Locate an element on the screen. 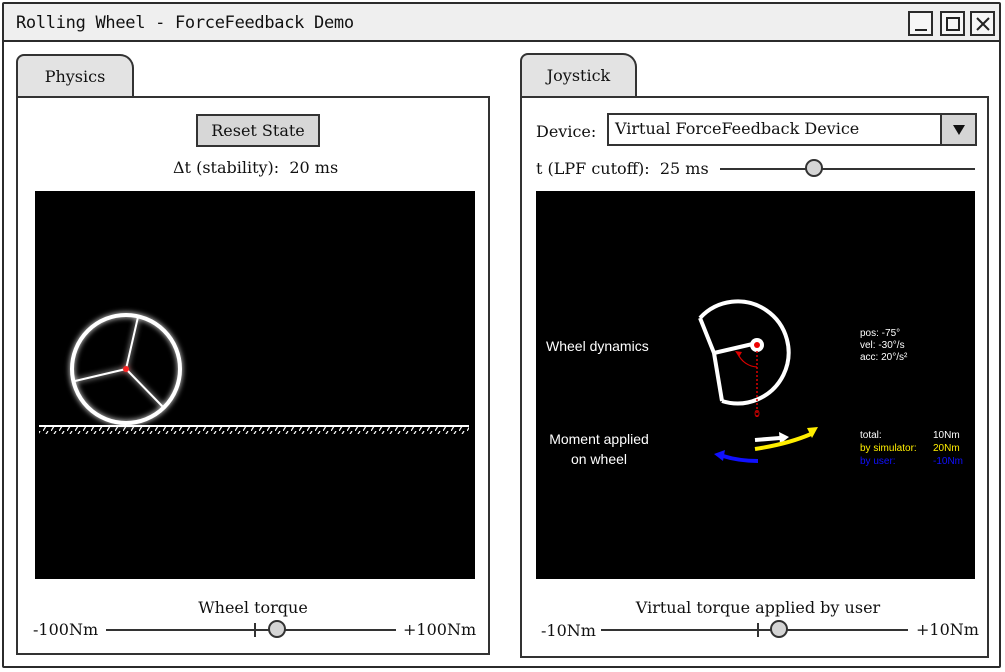 This screenshot has width=1005, height=672. tab-physics-label: Physics is located at coordinates (75, 76).